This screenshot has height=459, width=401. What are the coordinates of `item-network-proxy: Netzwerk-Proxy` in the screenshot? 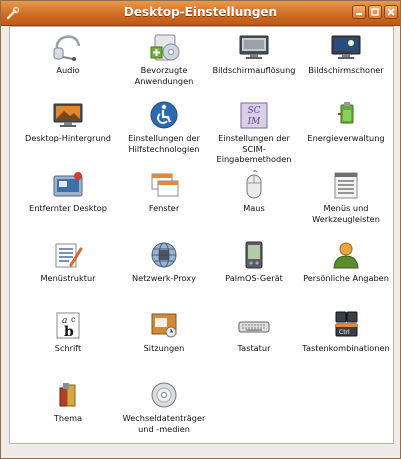 It's located at (164, 275).